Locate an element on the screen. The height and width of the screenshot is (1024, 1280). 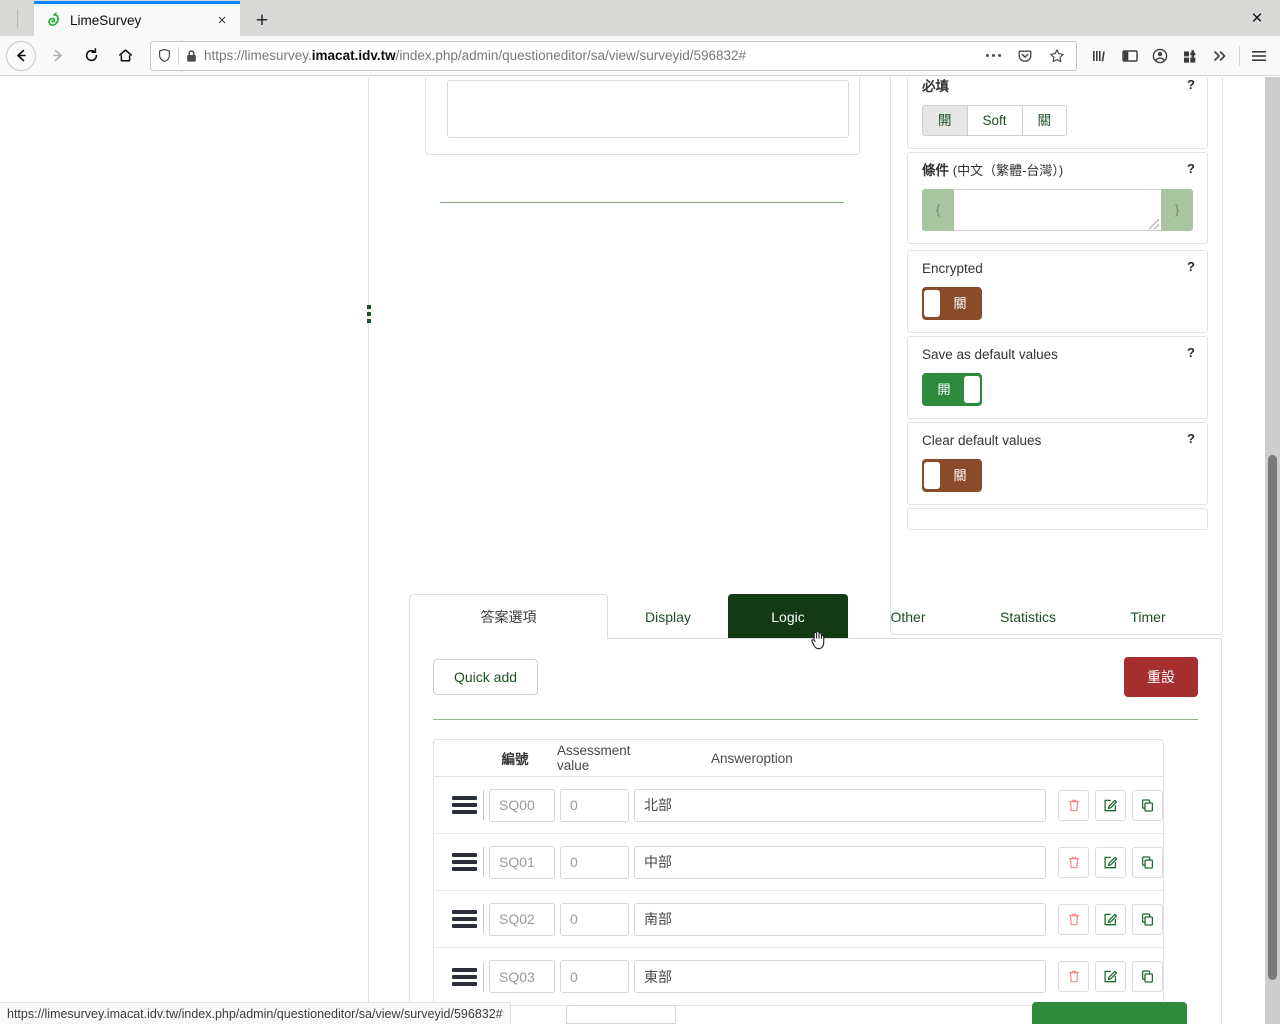
setting-clear-default-label: Clear default values is located at coordinates (982, 440).